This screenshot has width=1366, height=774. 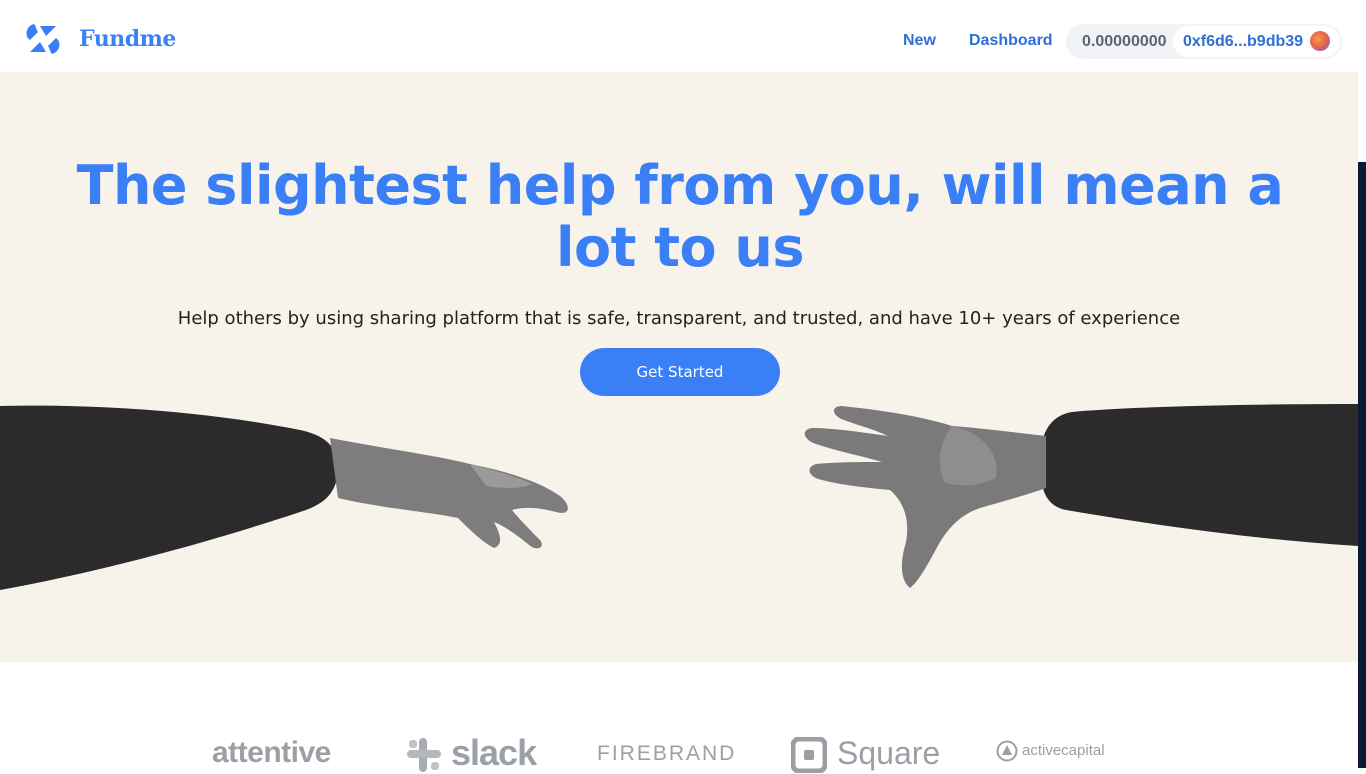 What do you see at coordinates (1243, 41) in the screenshot?
I see `wallet-address: 0xf6d6...b9db39` at bounding box center [1243, 41].